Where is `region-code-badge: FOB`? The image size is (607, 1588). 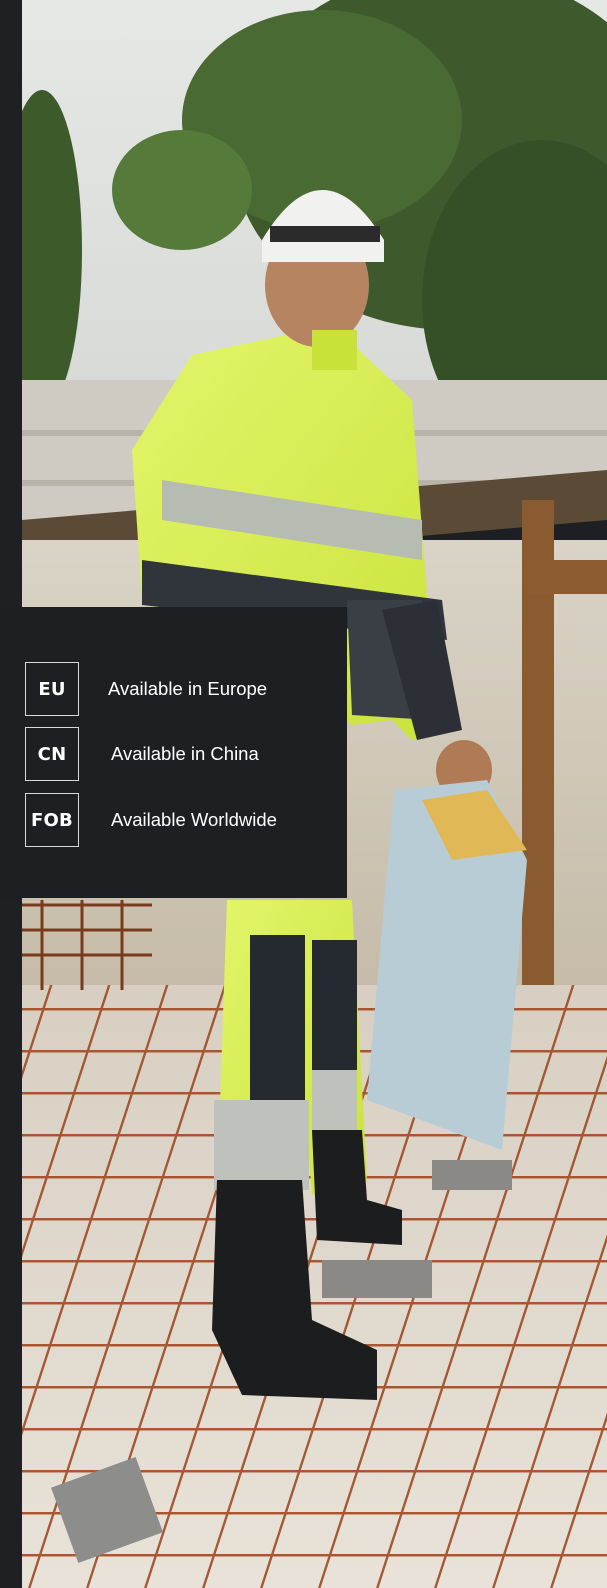 region-code-badge: FOB is located at coordinates (52, 820).